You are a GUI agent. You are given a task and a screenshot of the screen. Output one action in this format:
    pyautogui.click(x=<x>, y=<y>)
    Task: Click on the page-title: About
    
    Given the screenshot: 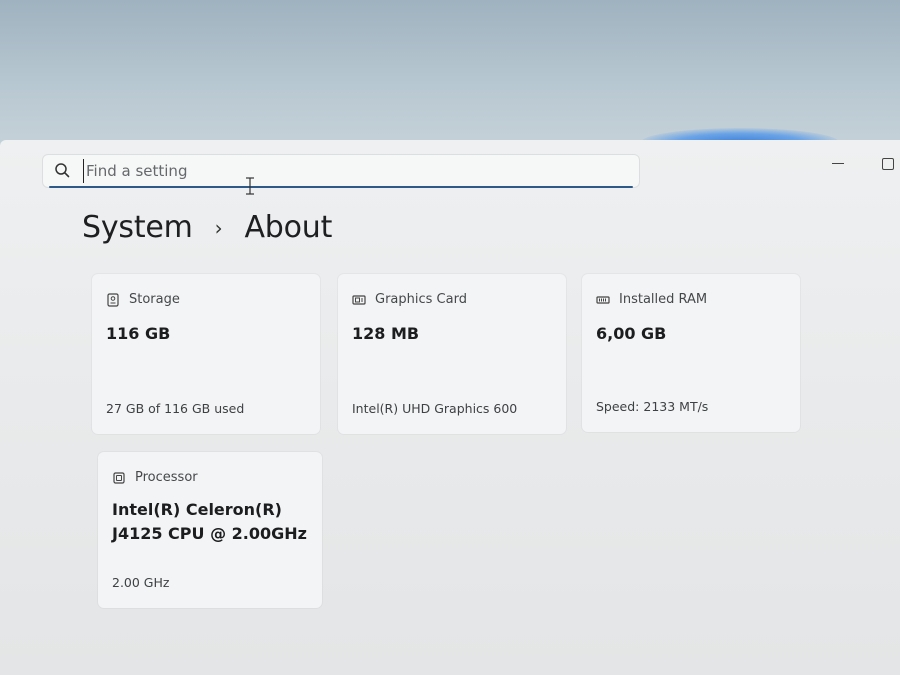 What is the action you would take?
    pyautogui.click(x=288, y=227)
    